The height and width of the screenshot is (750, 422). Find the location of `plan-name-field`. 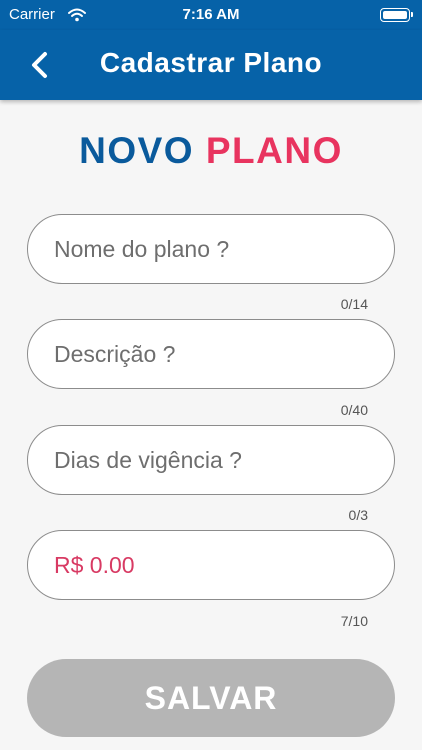

plan-name-field is located at coordinates (211, 249).